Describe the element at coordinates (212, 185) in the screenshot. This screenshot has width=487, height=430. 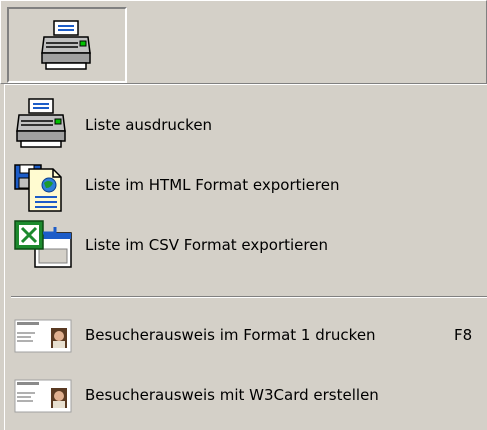
I see `menu-item-label: Liste im HTML Format exportieren` at that location.